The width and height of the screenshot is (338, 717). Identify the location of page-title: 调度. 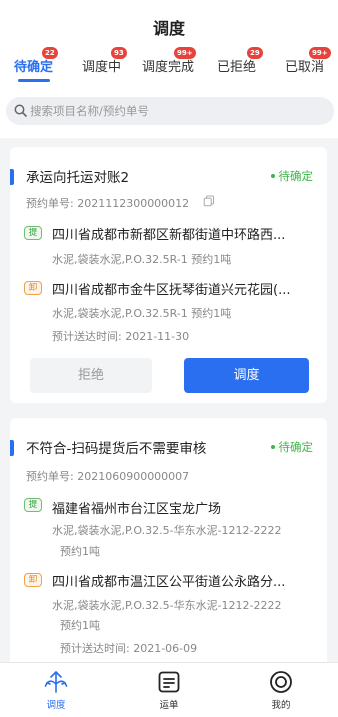
(168, 28).